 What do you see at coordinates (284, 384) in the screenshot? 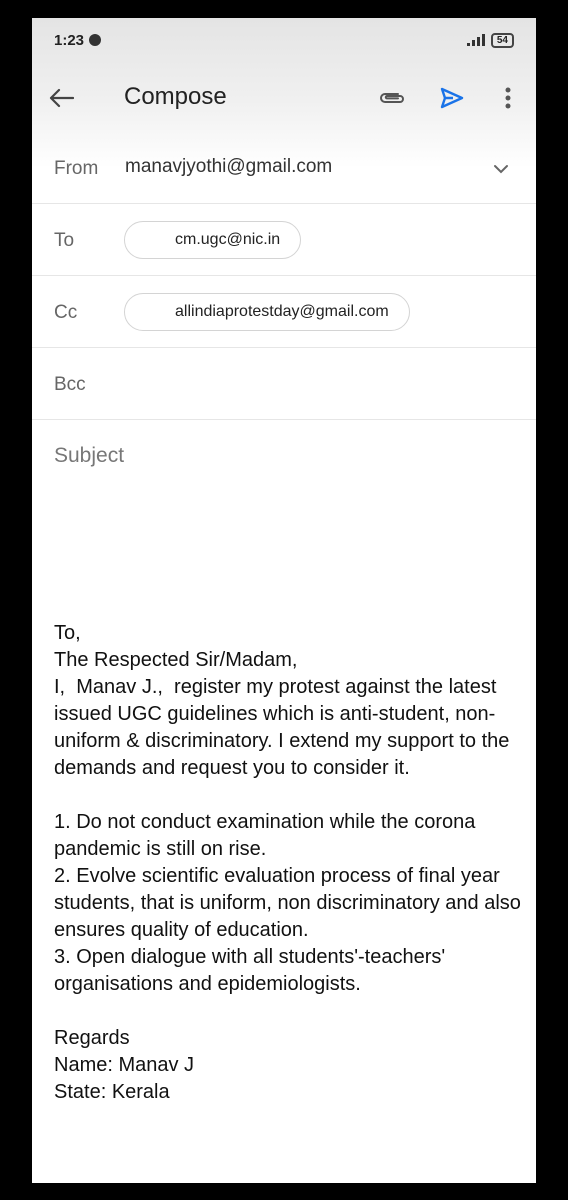
I see `bcc-row: Bcc` at bounding box center [284, 384].